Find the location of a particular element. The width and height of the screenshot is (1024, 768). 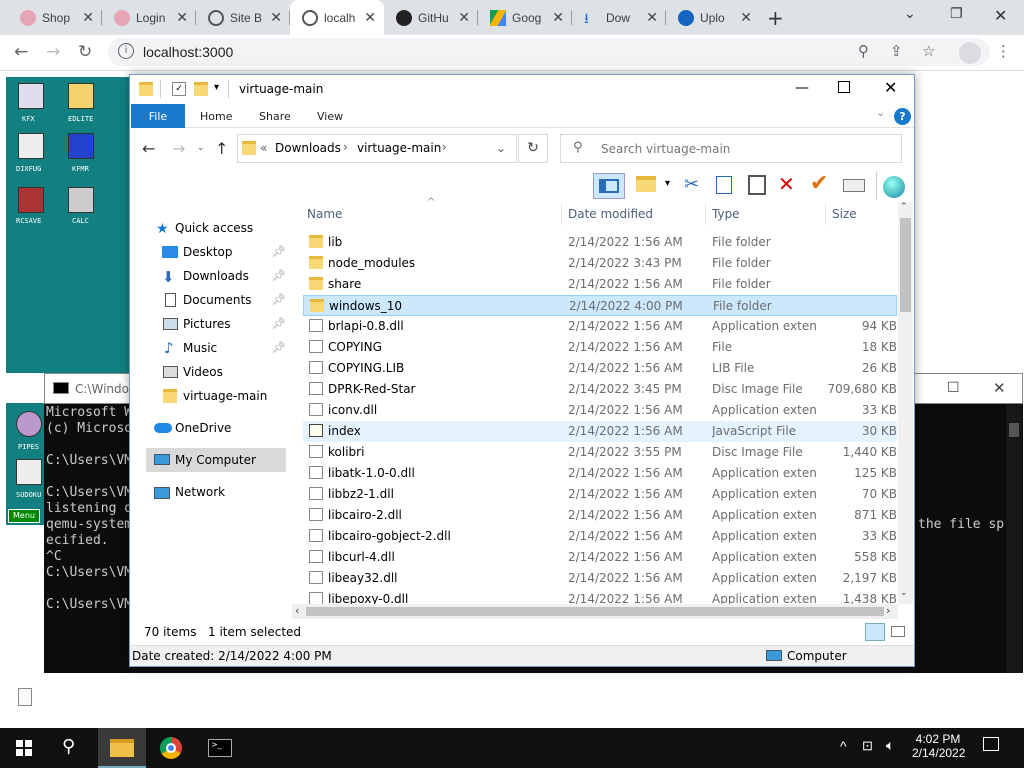

folder-icon is located at coordinates (81, 96).